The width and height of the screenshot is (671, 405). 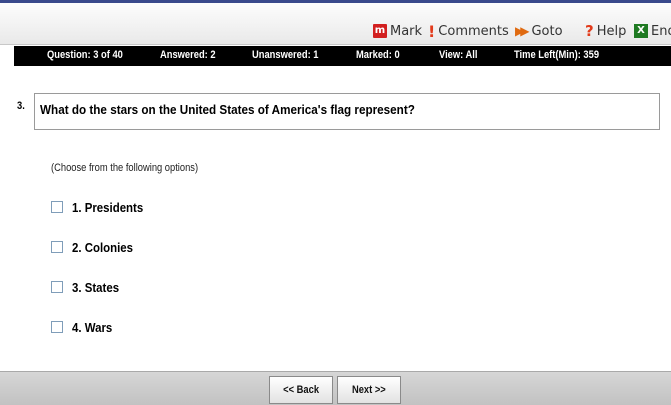 I want to click on next-button: Next >>, so click(x=369, y=390).